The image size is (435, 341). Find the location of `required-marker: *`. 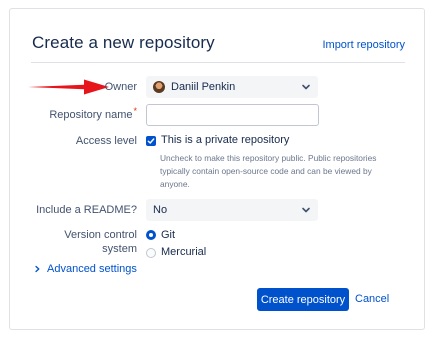

required-marker: * is located at coordinates (135, 111).